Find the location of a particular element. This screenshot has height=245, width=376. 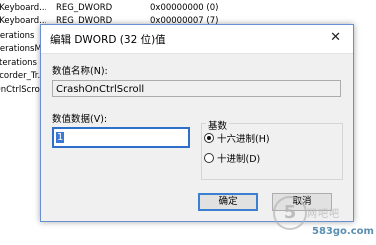

value-name-label: 数值名称(N): is located at coordinates (80, 71).